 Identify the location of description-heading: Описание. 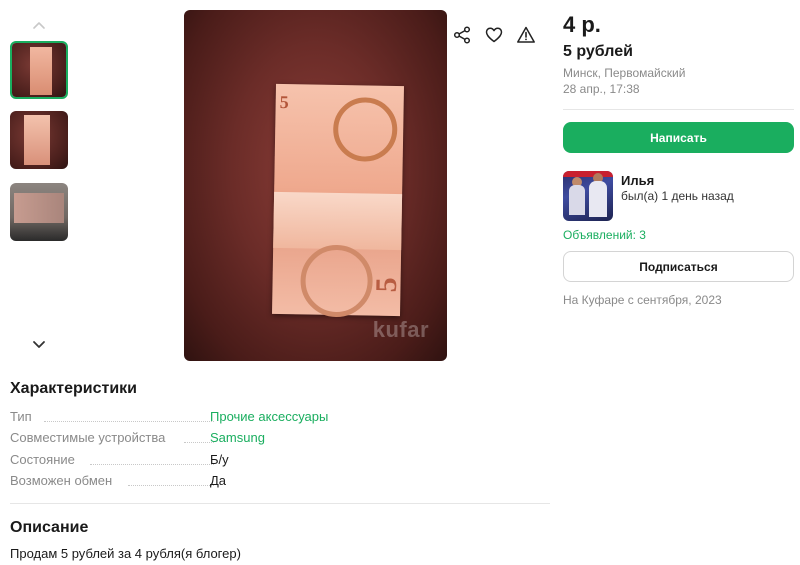
(49, 527).